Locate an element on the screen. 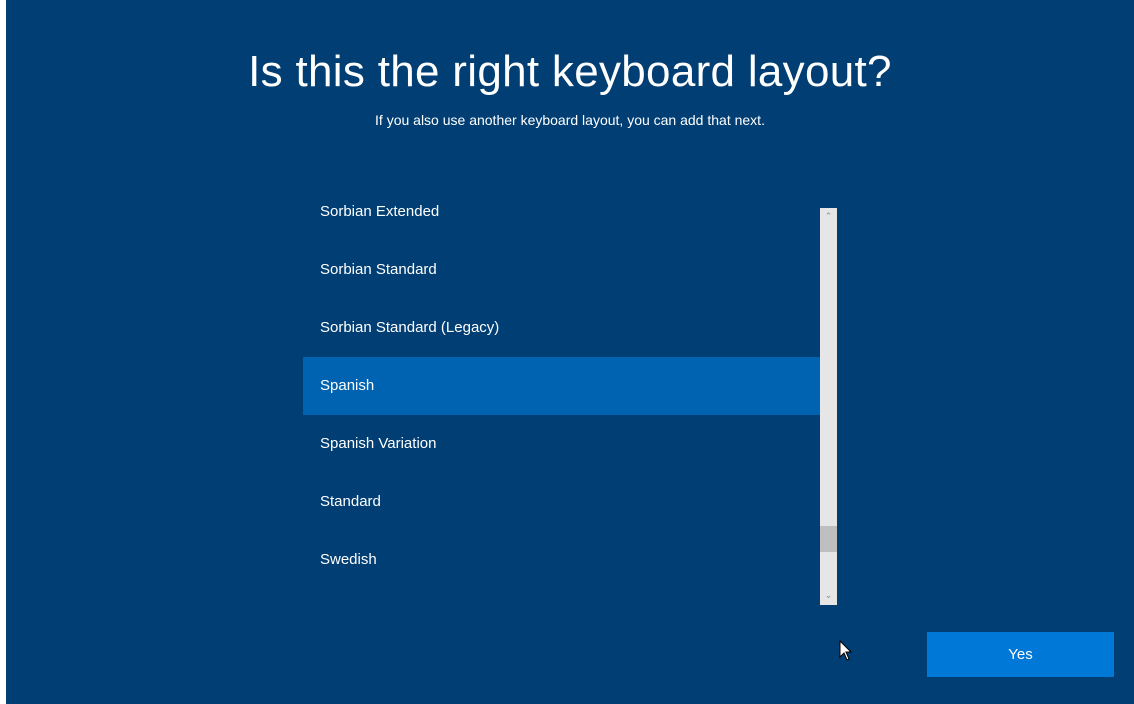 Image resolution: width=1134 pixels, height=704 pixels. yes-button: Yes is located at coordinates (1020, 654).